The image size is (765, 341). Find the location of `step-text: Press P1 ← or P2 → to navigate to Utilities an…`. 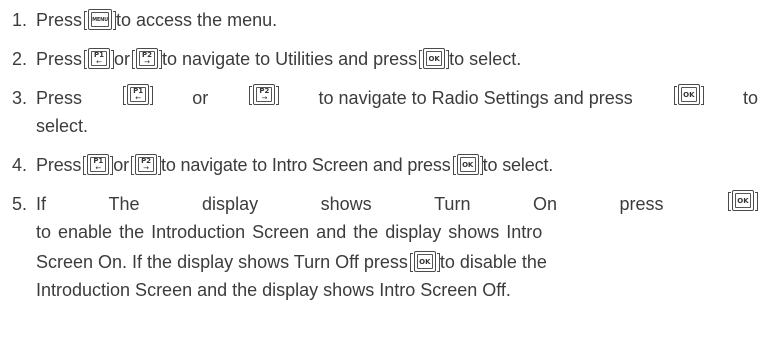

step-text: Press P1 ← or P2 → to navigate to Utilities an… is located at coordinates (279, 58).